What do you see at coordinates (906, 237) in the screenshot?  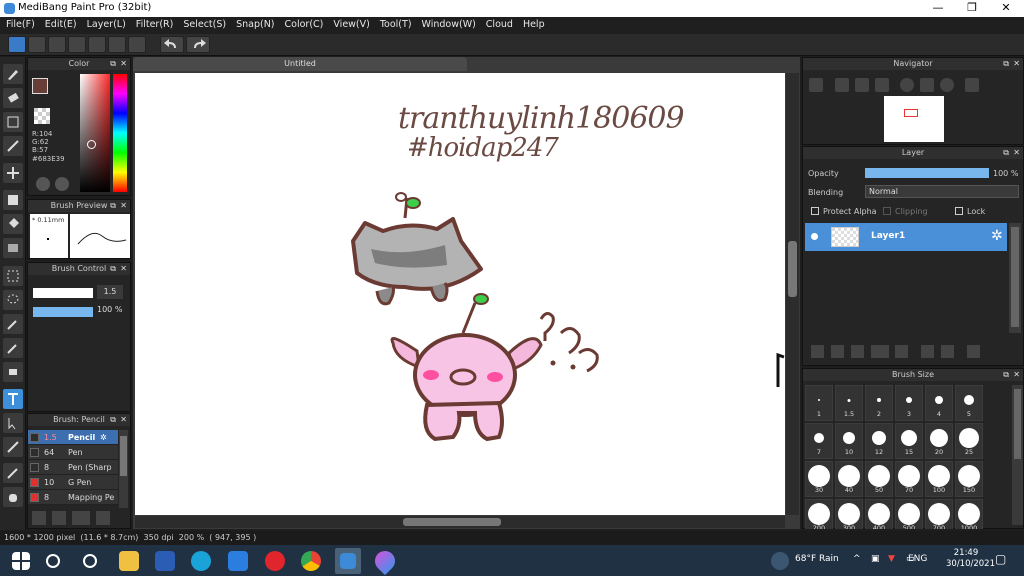 I see `layer-row-layer1: Layer1 ✲` at bounding box center [906, 237].